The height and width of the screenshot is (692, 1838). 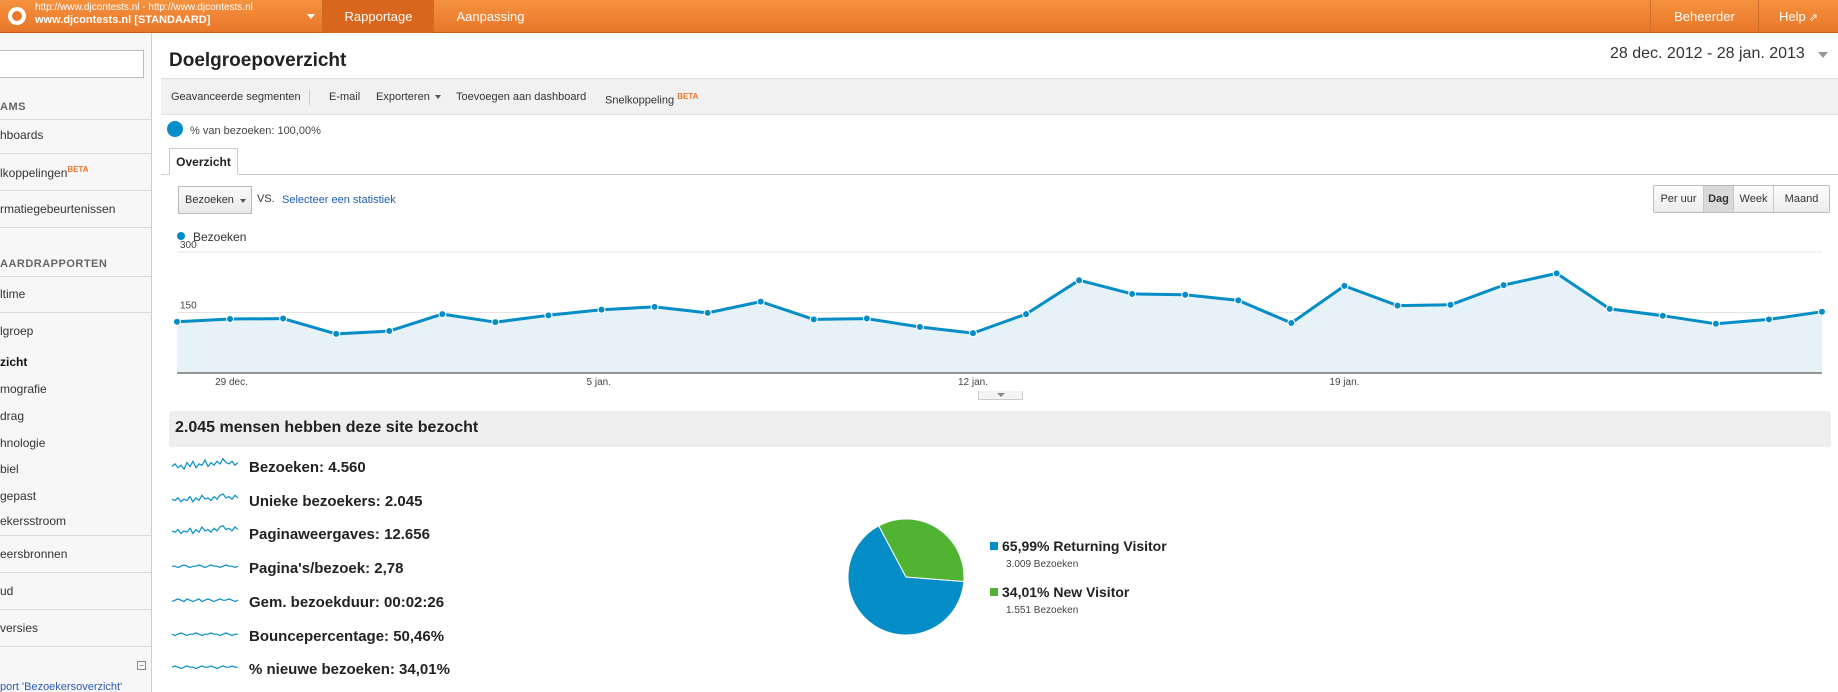 What do you see at coordinates (19, 628) in the screenshot?
I see `sidebar-item-conversies: versies` at bounding box center [19, 628].